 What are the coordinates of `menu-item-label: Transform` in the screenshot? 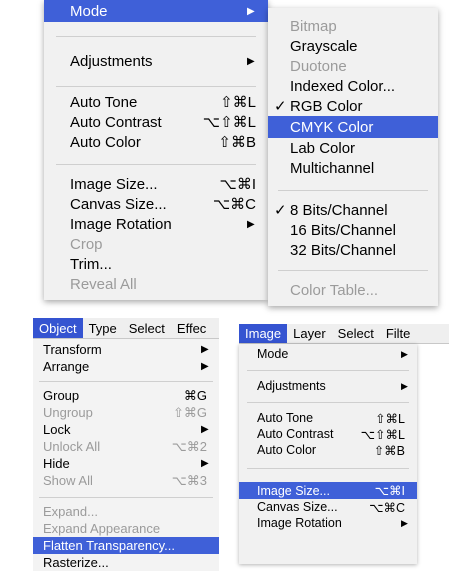 It's located at (72, 349).